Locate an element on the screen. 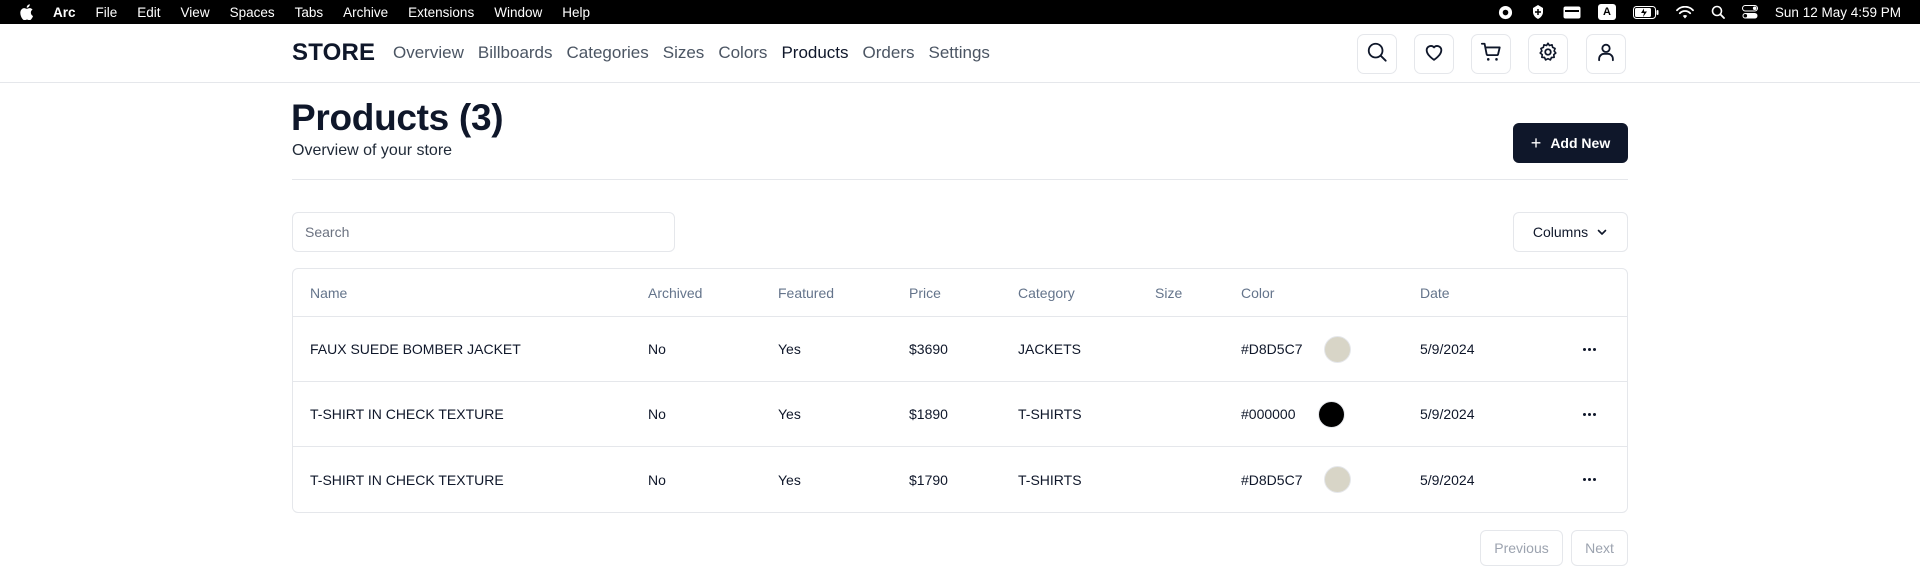 Image resolution: width=1920 pixels, height=576 pixels. color-hex: #000000 is located at coordinates (1268, 414).